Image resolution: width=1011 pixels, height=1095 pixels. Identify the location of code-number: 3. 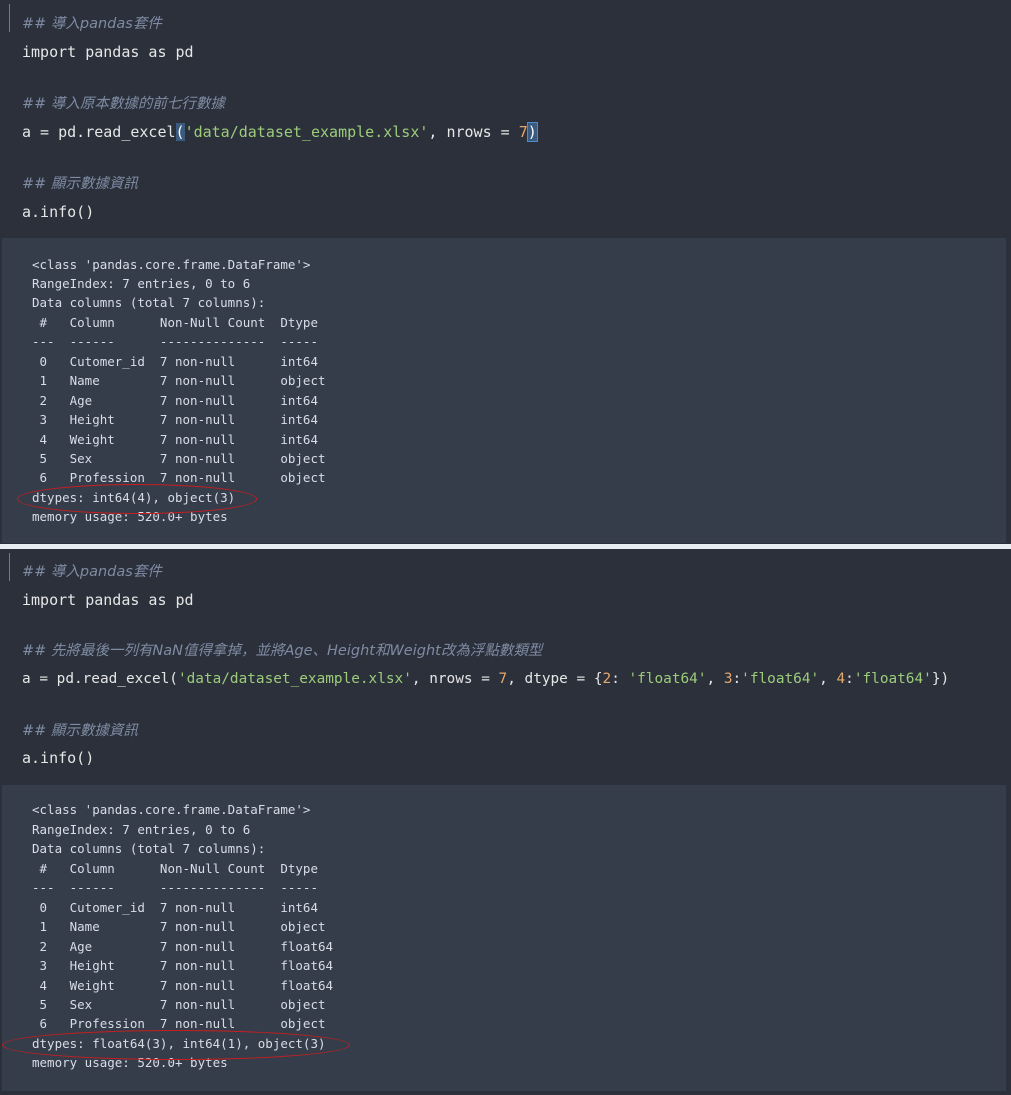
(728, 679).